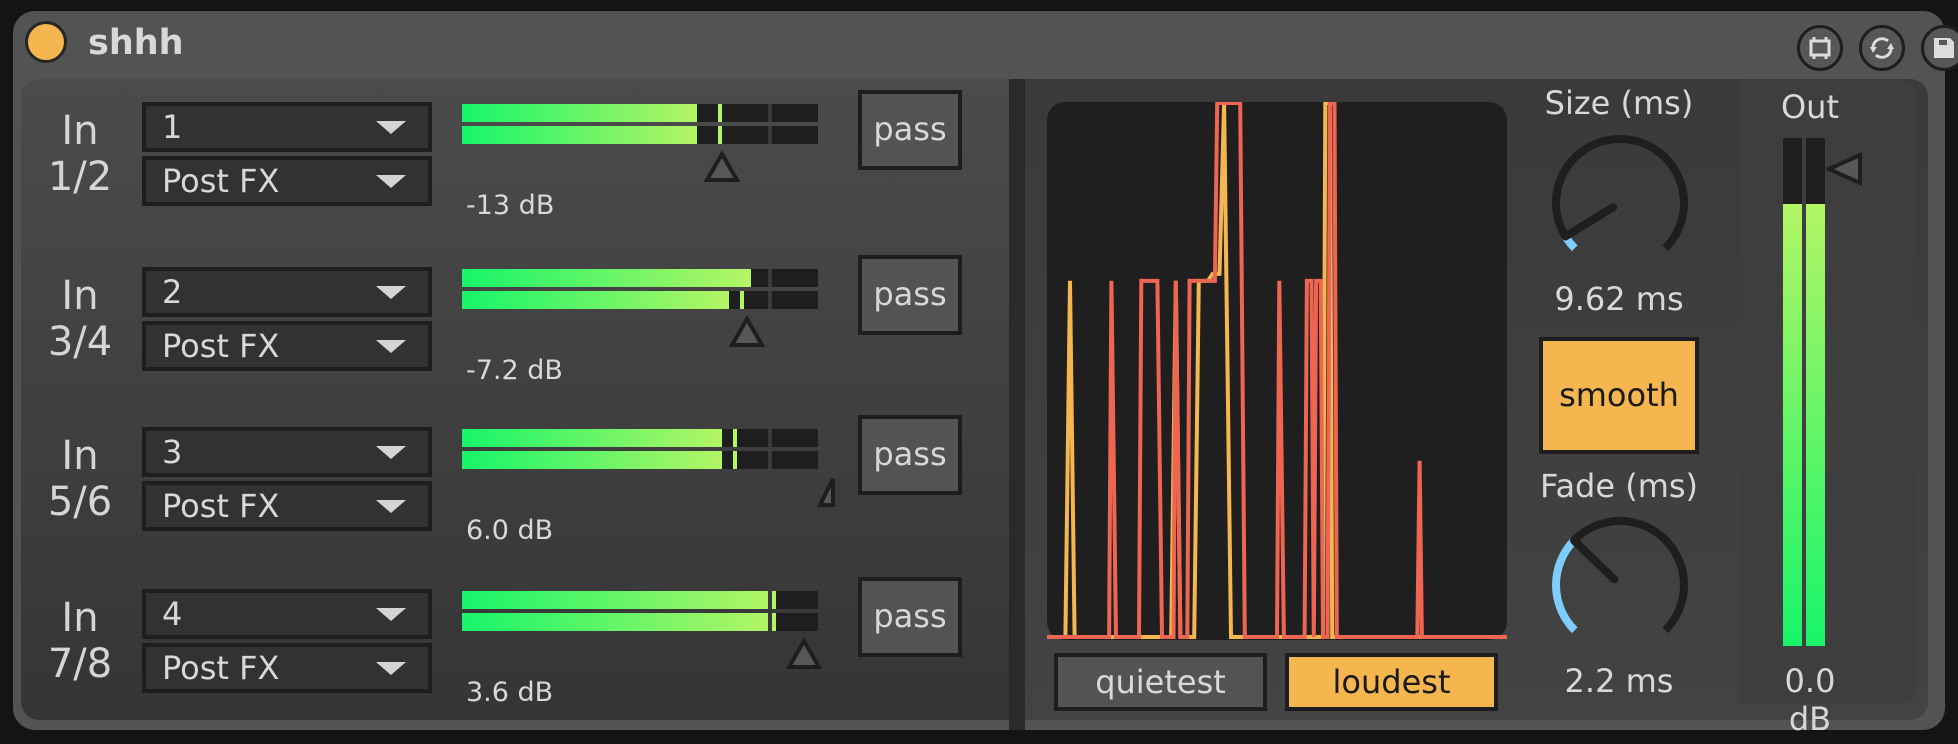 The height and width of the screenshot is (744, 1958). I want to click on quietest-button: quietest, so click(1160, 682).